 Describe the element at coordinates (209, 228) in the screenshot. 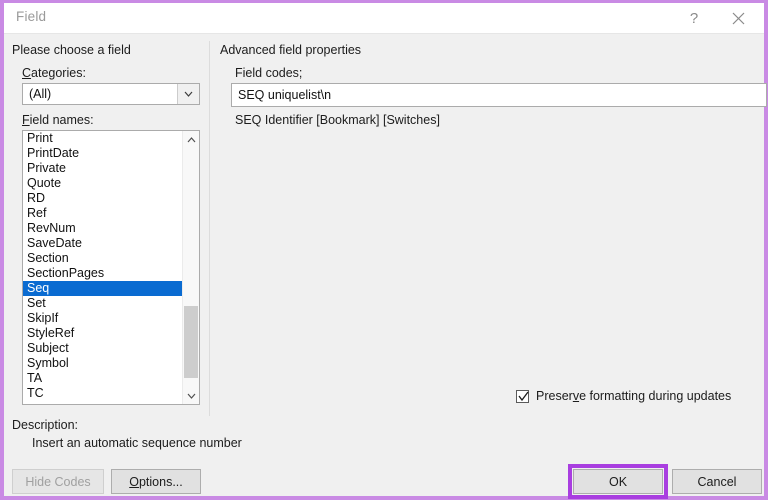

I see `panel-divider` at that location.